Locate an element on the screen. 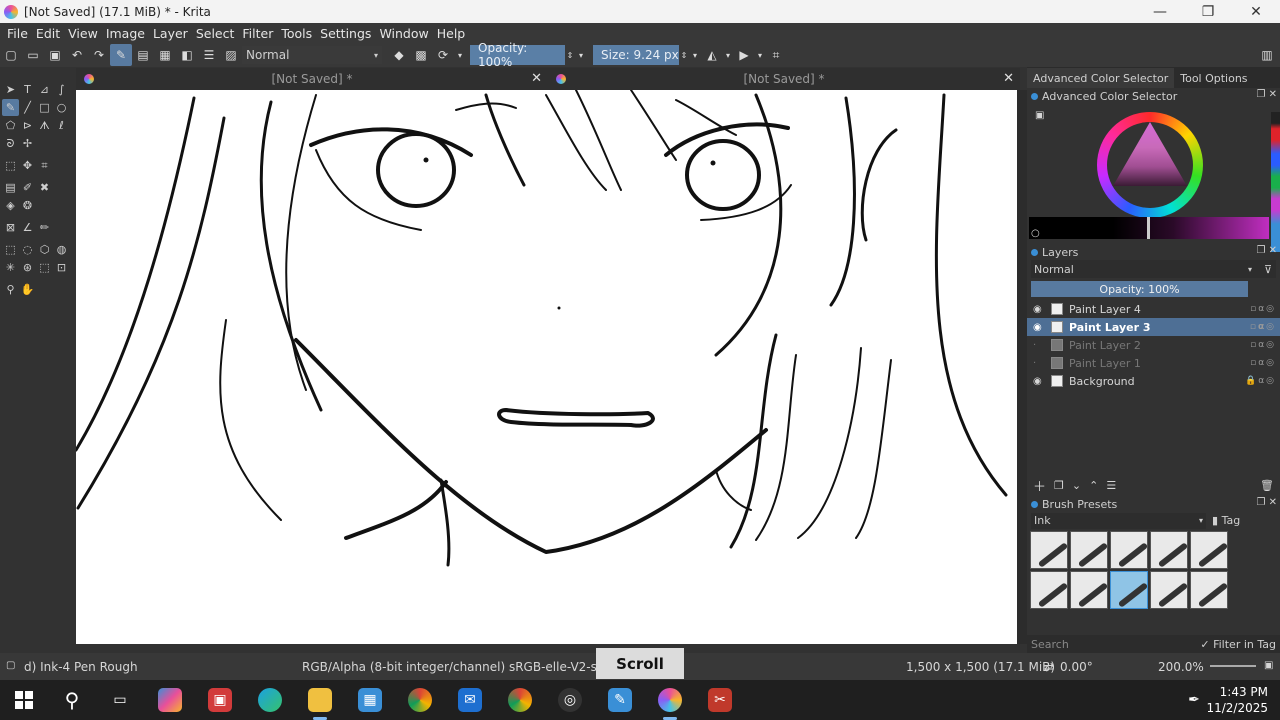 The height and width of the screenshot is (720, 1280). brush-editor-icon: ✎ is located at coordinates (121, 55).